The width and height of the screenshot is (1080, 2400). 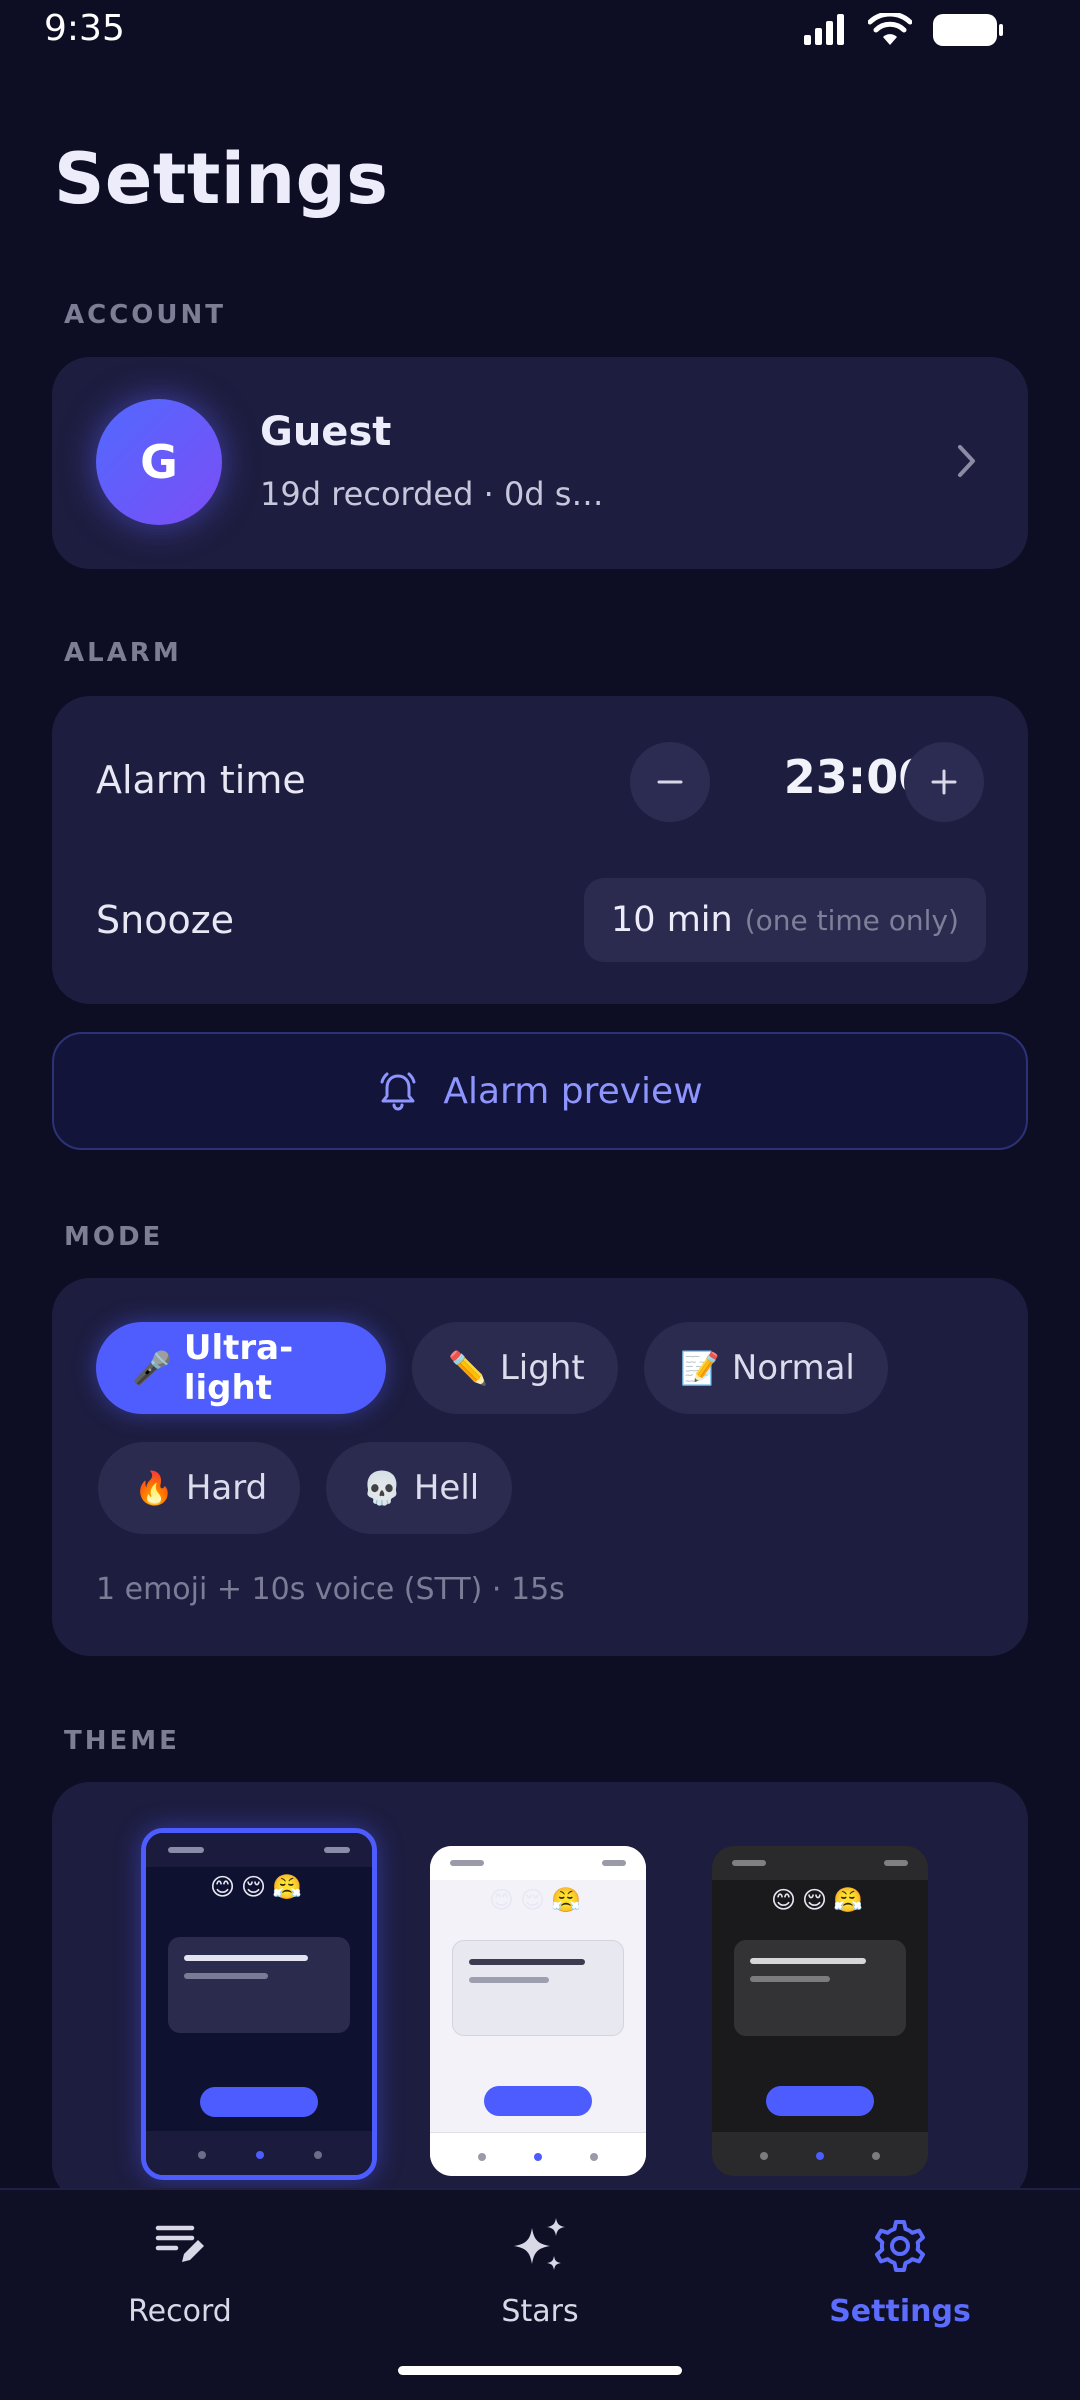 I want to click on chevron-right-icon, so click(x=966, y=461).